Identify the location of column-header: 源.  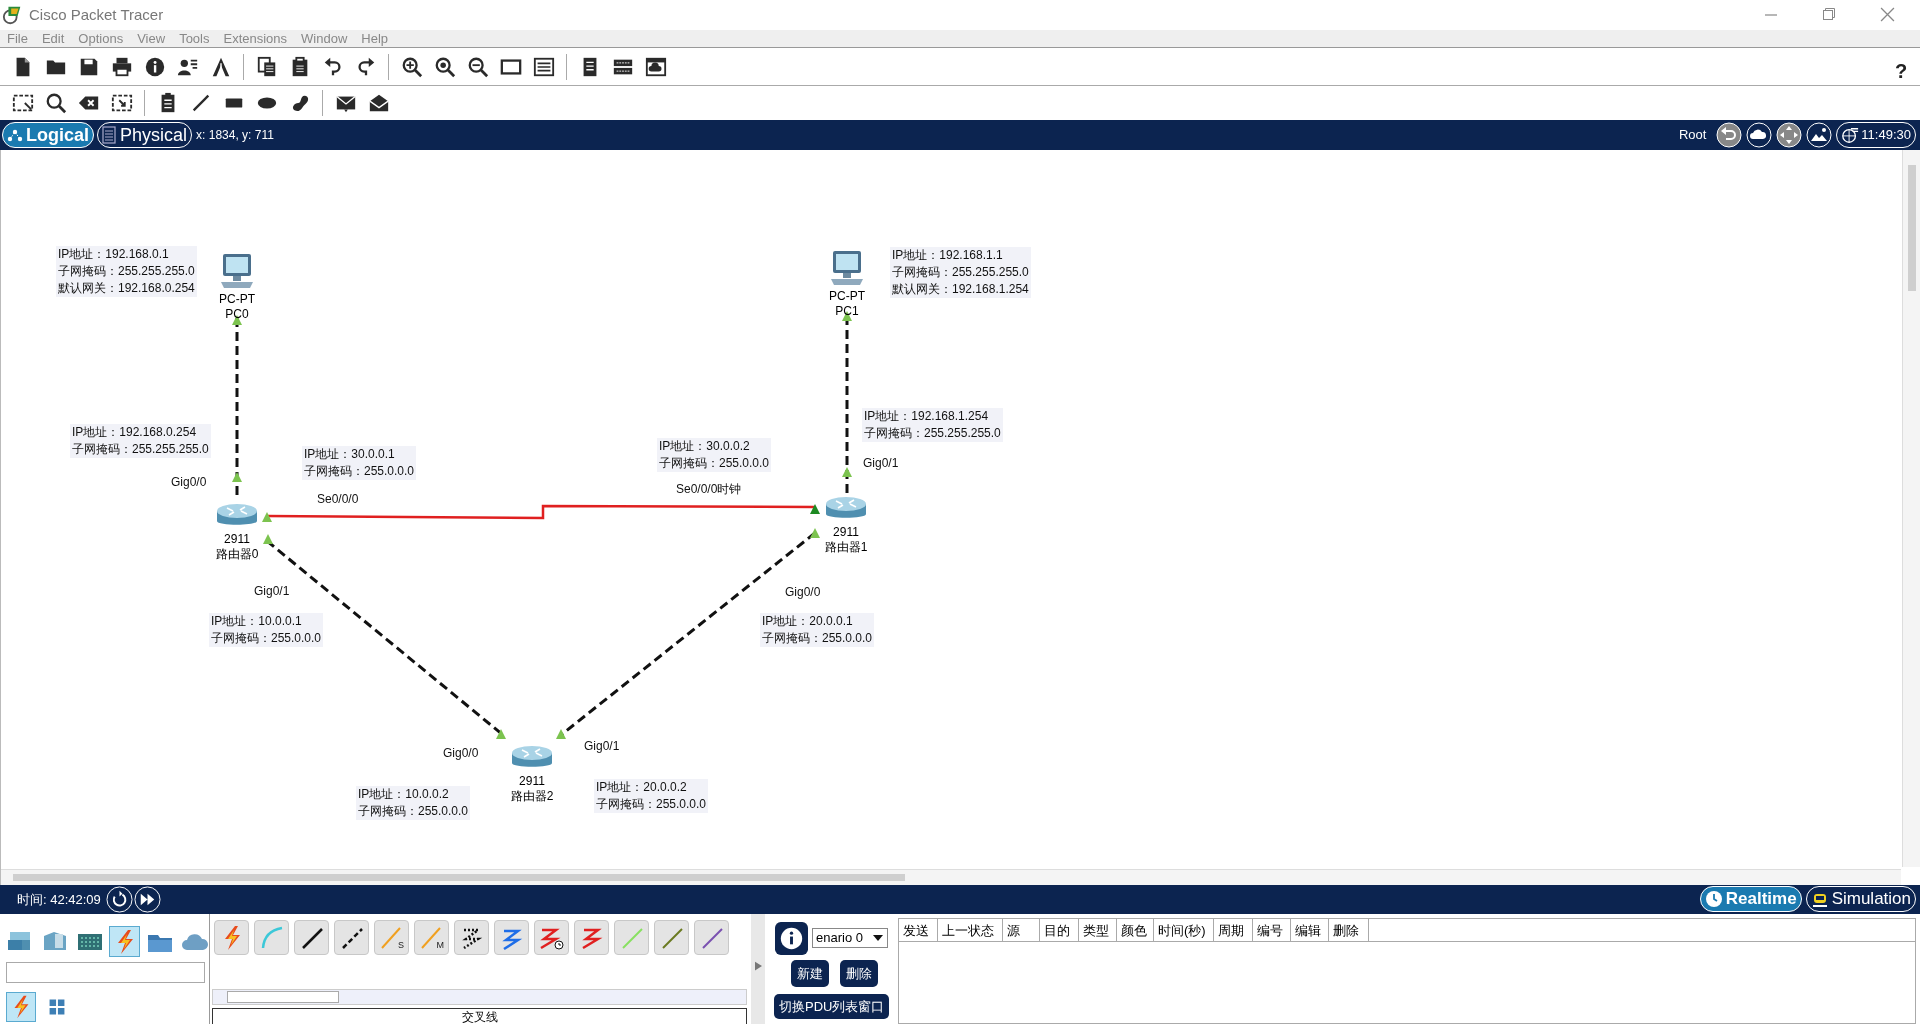
(1021, 930).